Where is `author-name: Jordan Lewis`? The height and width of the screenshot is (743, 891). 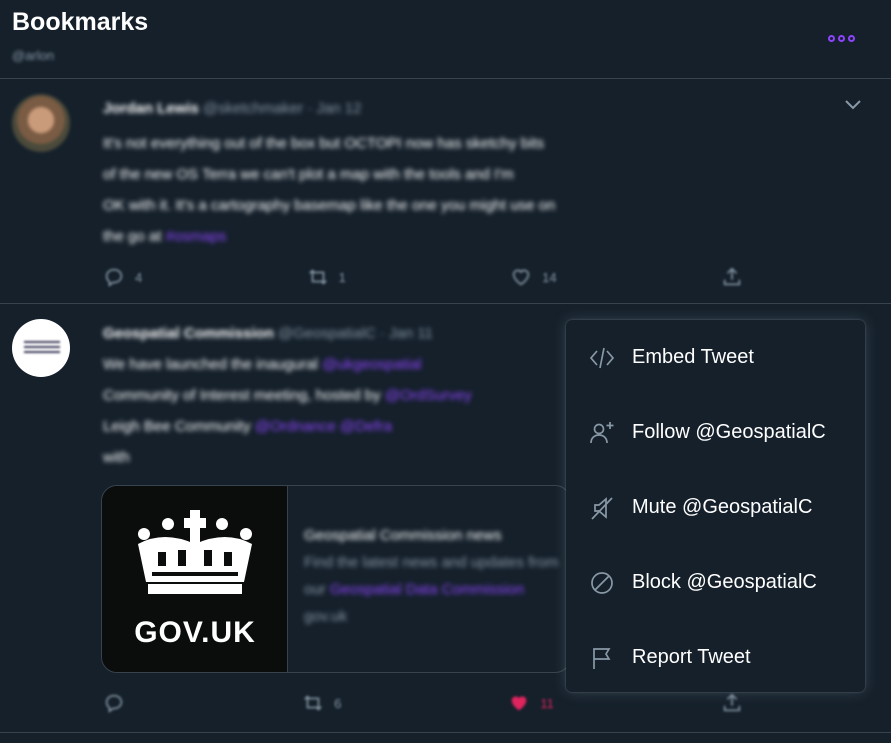
author-name: Jordan Lewis is located at coordinates (151, 108).